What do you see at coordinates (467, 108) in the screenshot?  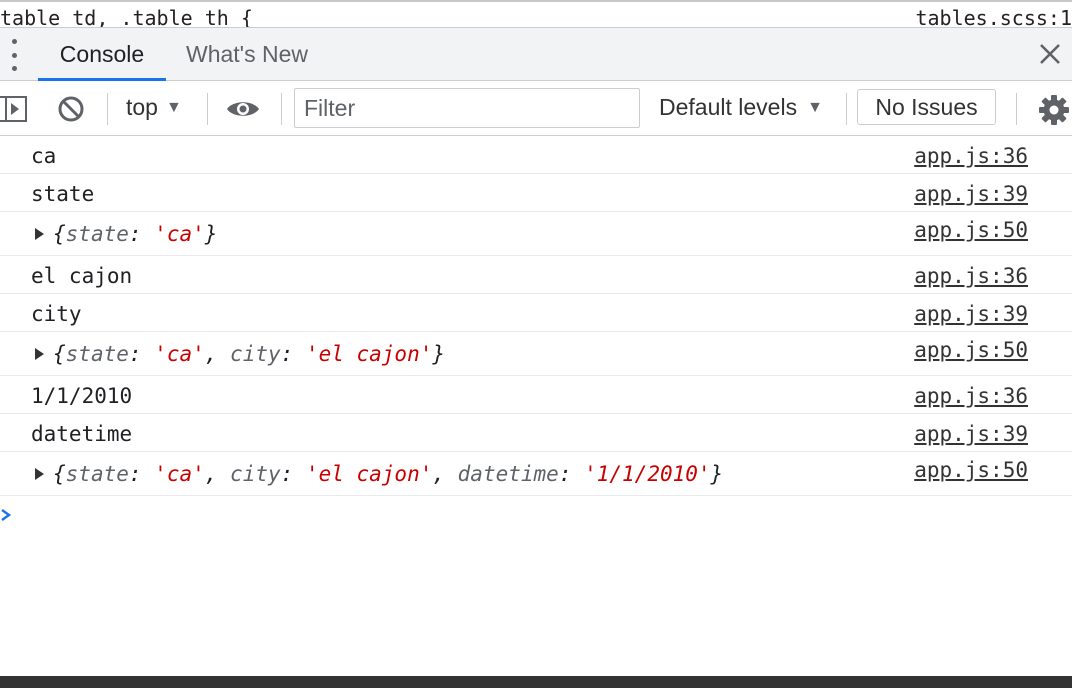 I see `filter-input: Filter` at bounding box center [467, 108].